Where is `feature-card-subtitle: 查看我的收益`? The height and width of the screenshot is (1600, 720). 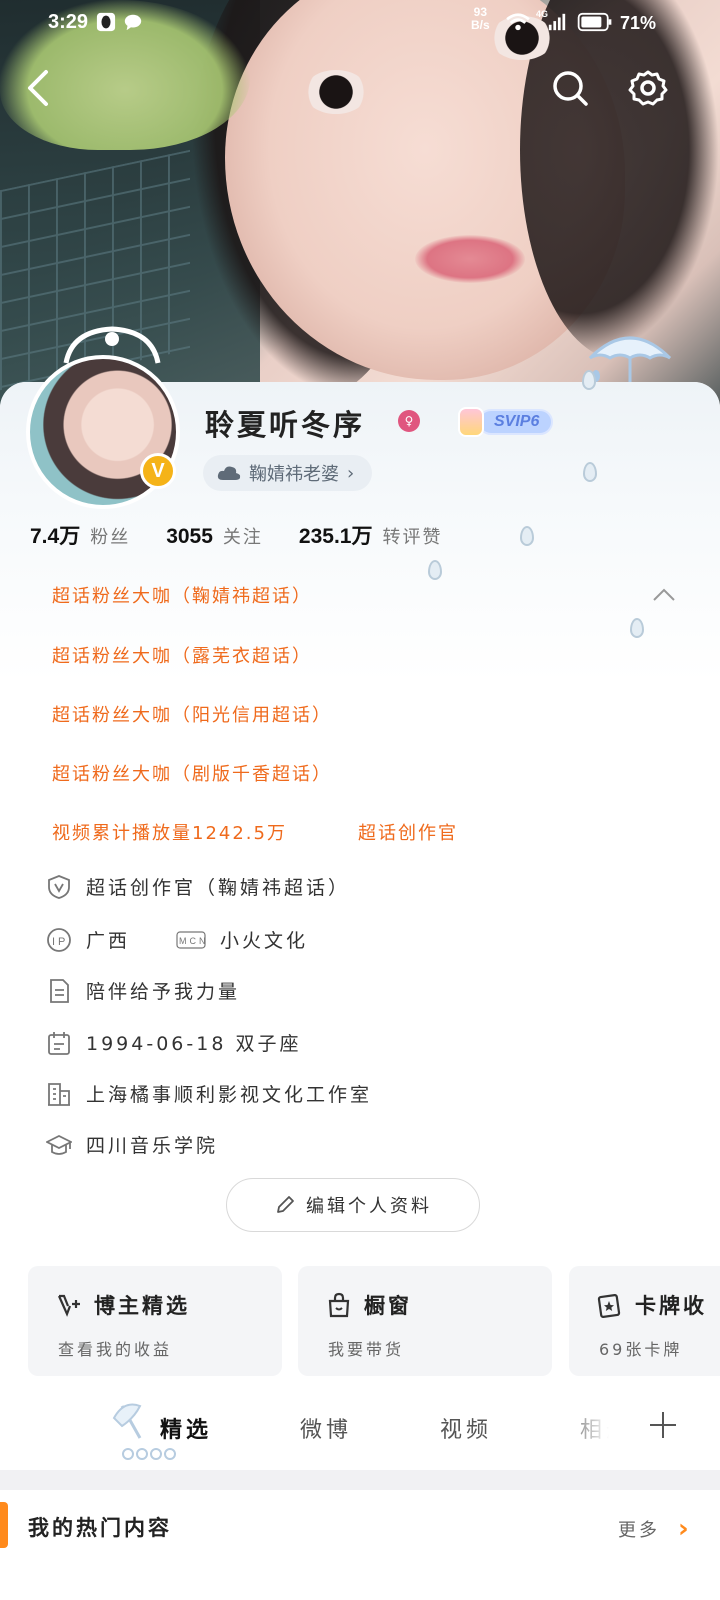 feature-card-subtitle: 查看我的收益 is located at coordinates (115, 1349).